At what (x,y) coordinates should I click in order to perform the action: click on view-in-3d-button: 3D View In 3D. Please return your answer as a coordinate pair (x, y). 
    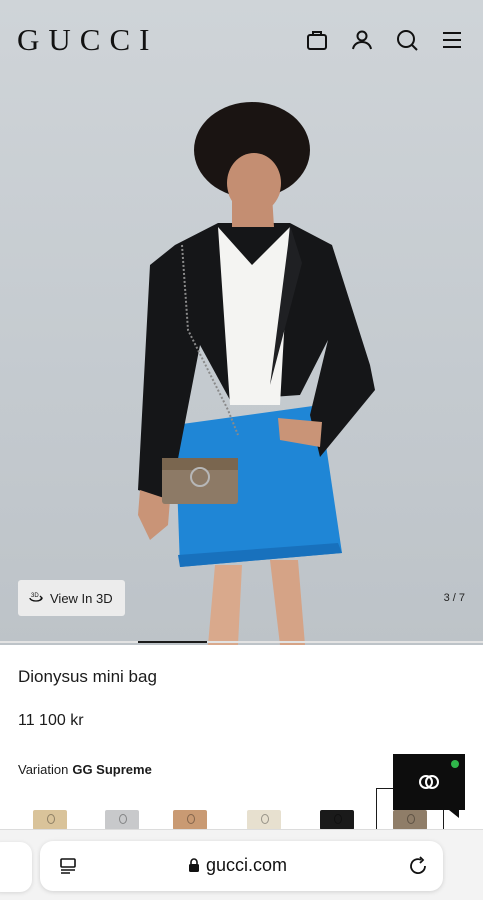
    Looking at the image, I should click on (71, 598).